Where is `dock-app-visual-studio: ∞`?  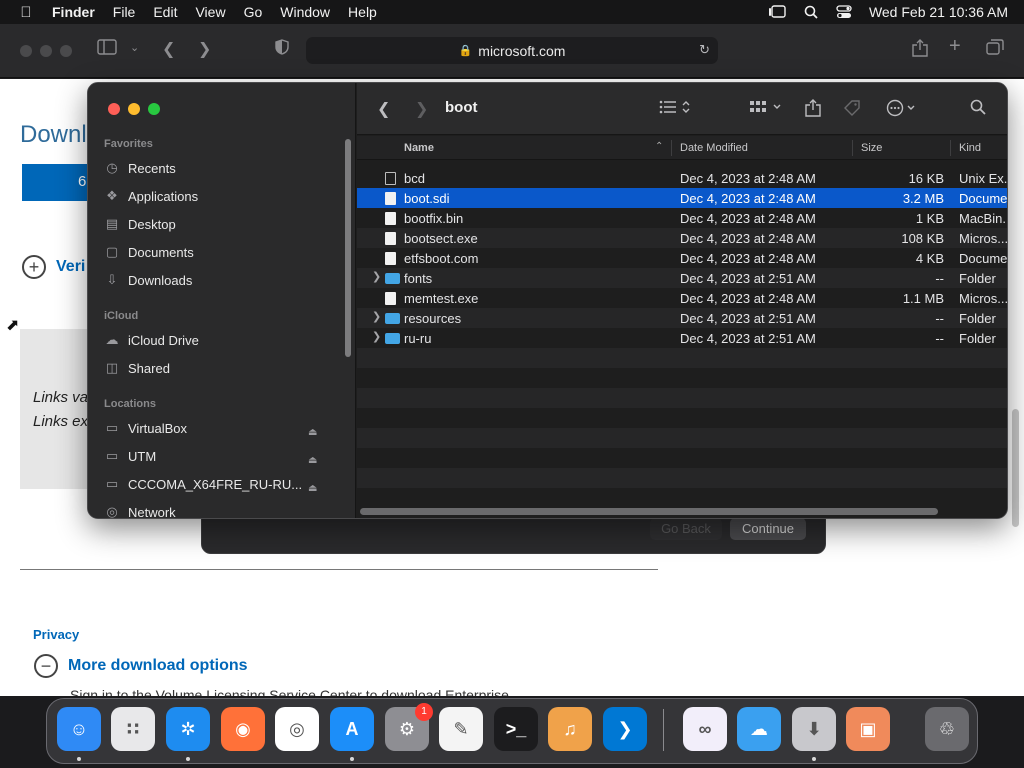
dock-app-visual-studio: ∞ is located at coordinates (705, 729).